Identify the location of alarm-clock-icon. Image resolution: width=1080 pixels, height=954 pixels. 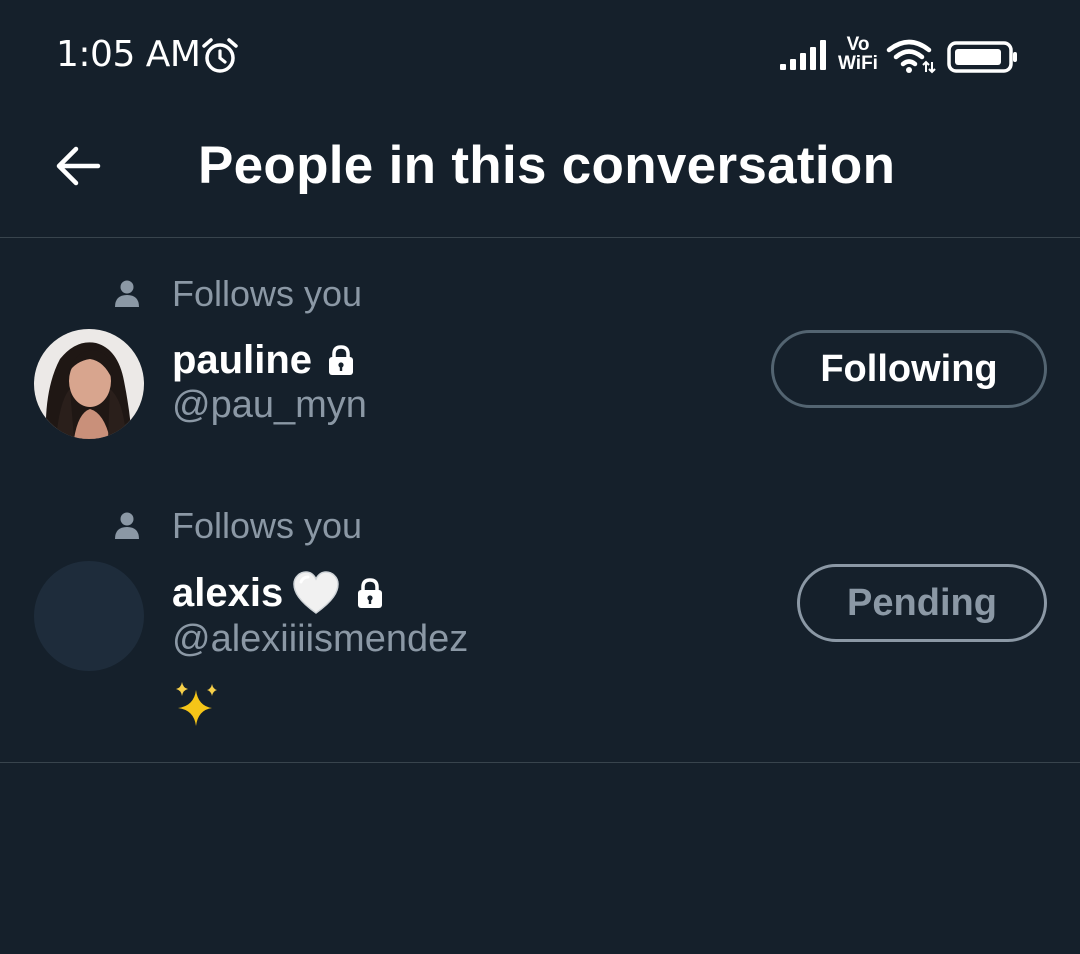
(220, 55).